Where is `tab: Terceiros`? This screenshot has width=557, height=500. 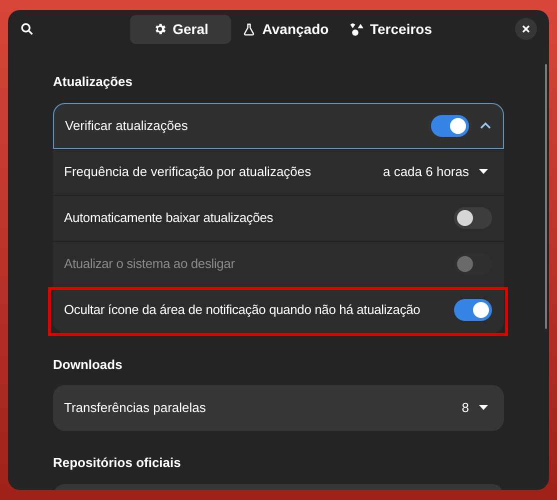
tab: Terceiros is located at coordinates (390, 29).